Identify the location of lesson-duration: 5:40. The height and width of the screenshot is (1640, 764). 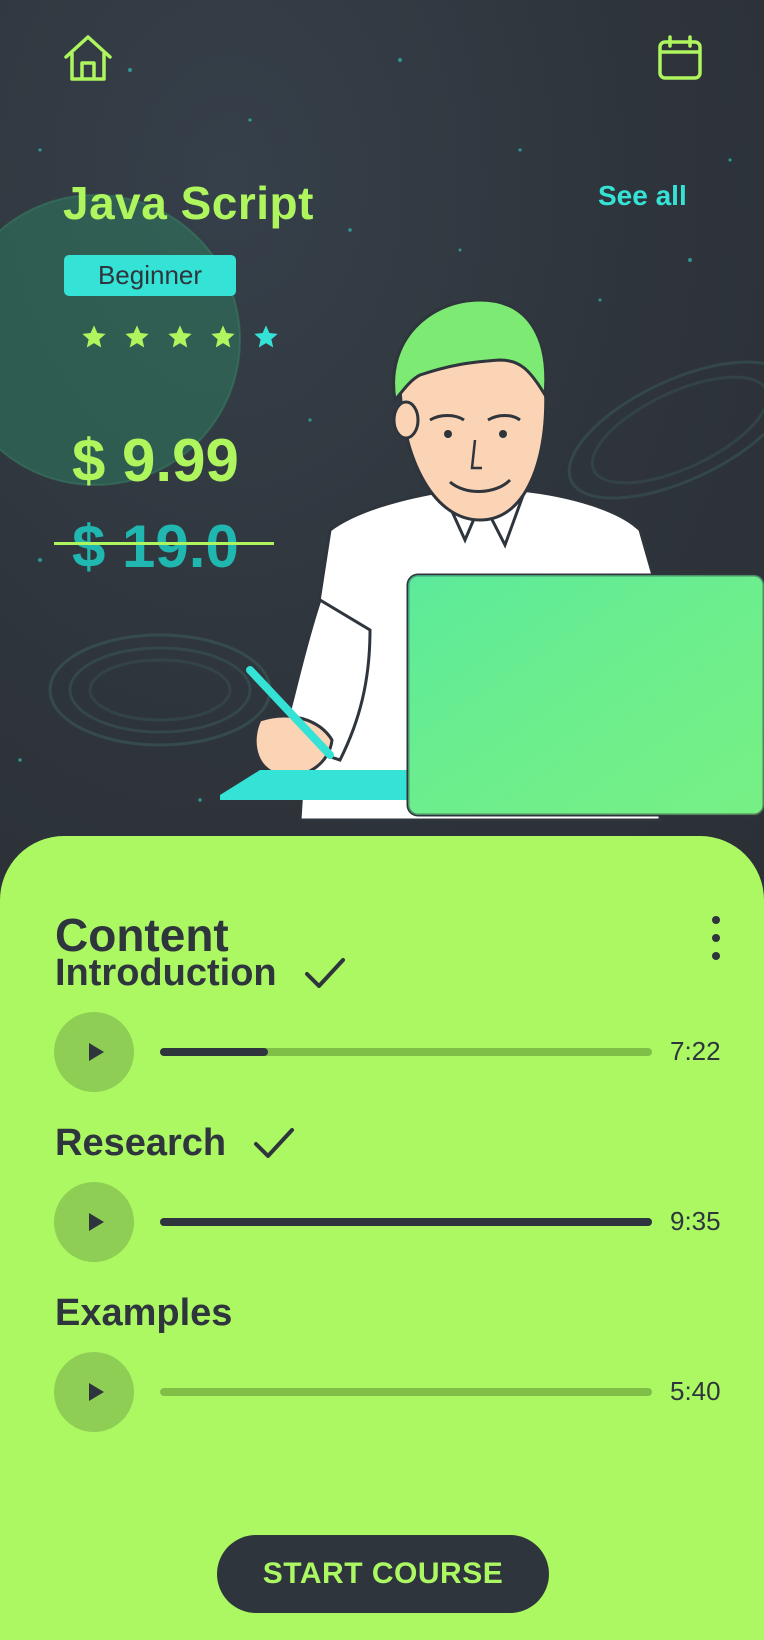
(695, 1391).